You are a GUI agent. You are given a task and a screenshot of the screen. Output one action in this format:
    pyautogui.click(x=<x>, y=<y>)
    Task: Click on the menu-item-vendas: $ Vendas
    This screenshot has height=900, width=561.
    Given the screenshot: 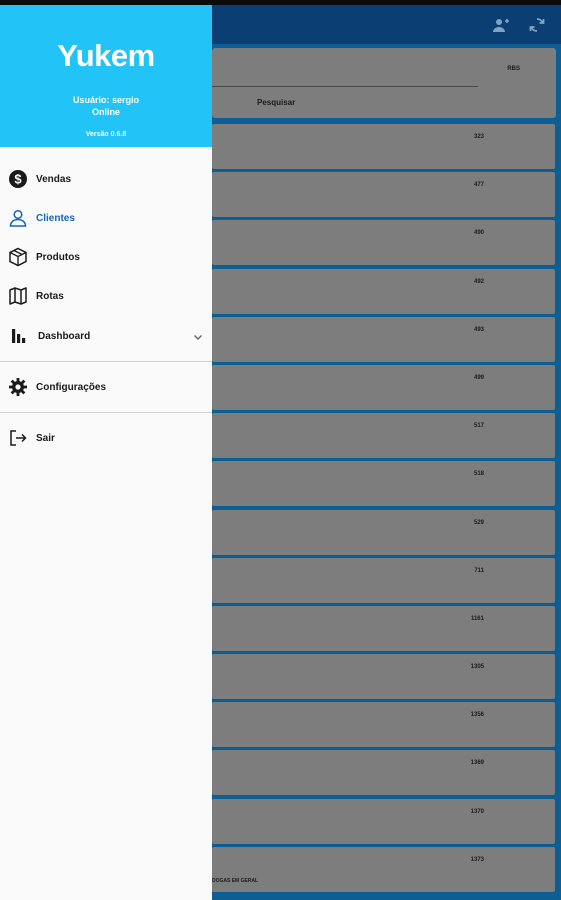 What is the action you would take?
    pyautogui.click(x=106, y=179)
    